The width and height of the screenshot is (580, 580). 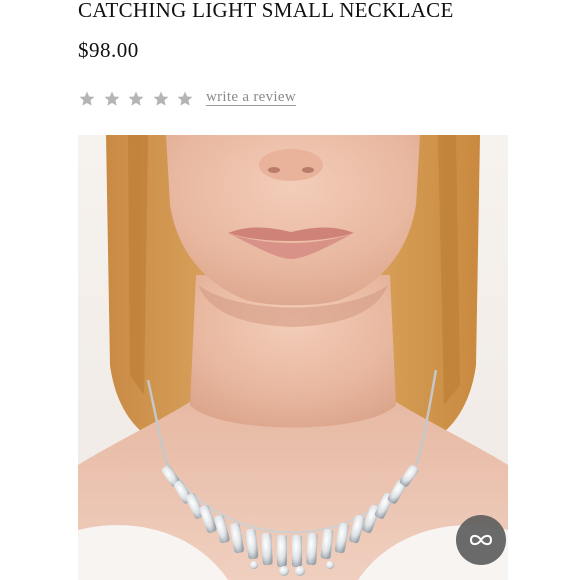 I want to click on star-rating, so click(x=139, y=99).